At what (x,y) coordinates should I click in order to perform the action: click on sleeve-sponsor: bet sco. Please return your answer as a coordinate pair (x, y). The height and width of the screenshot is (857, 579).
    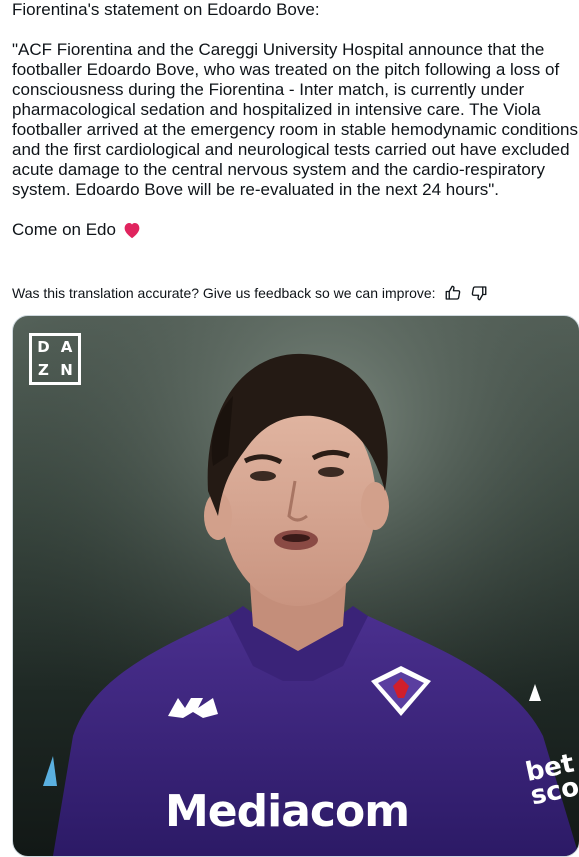
    Looking at the image, I should click on (550, 780).